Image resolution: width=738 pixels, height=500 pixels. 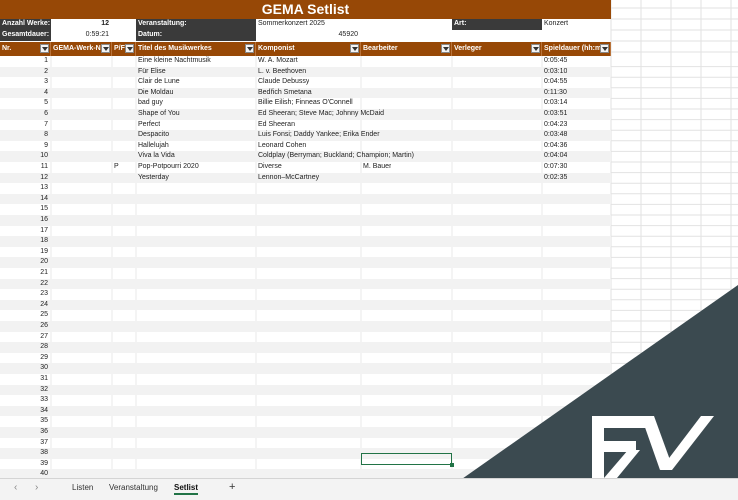 I want to click on nav-next-icon: ›, so click(x=36, y=487).